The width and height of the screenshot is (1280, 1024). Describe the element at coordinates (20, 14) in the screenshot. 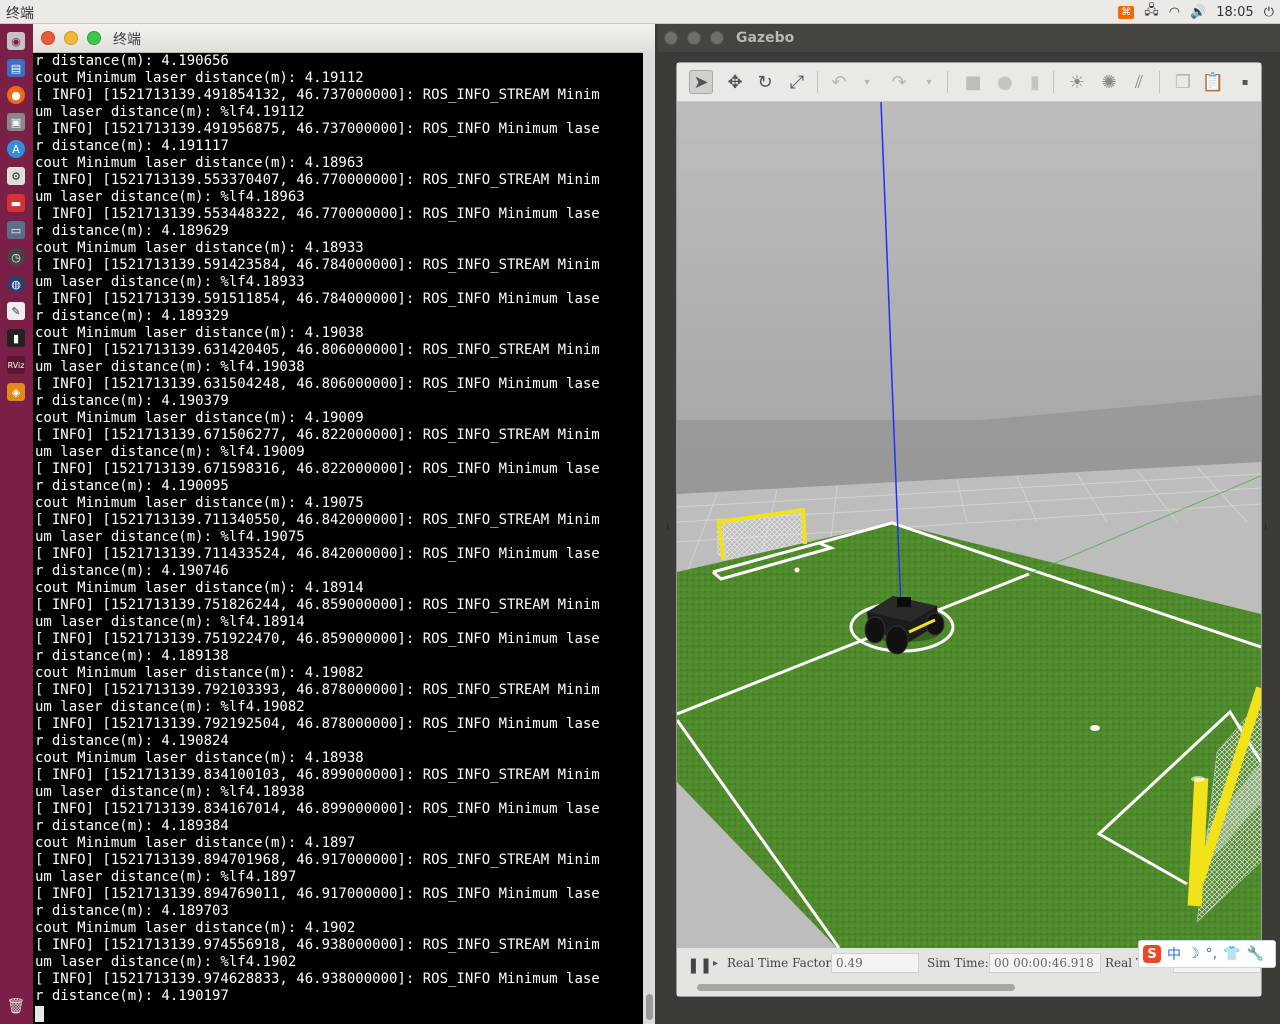

I see `active-app-title: 终端` at that location.